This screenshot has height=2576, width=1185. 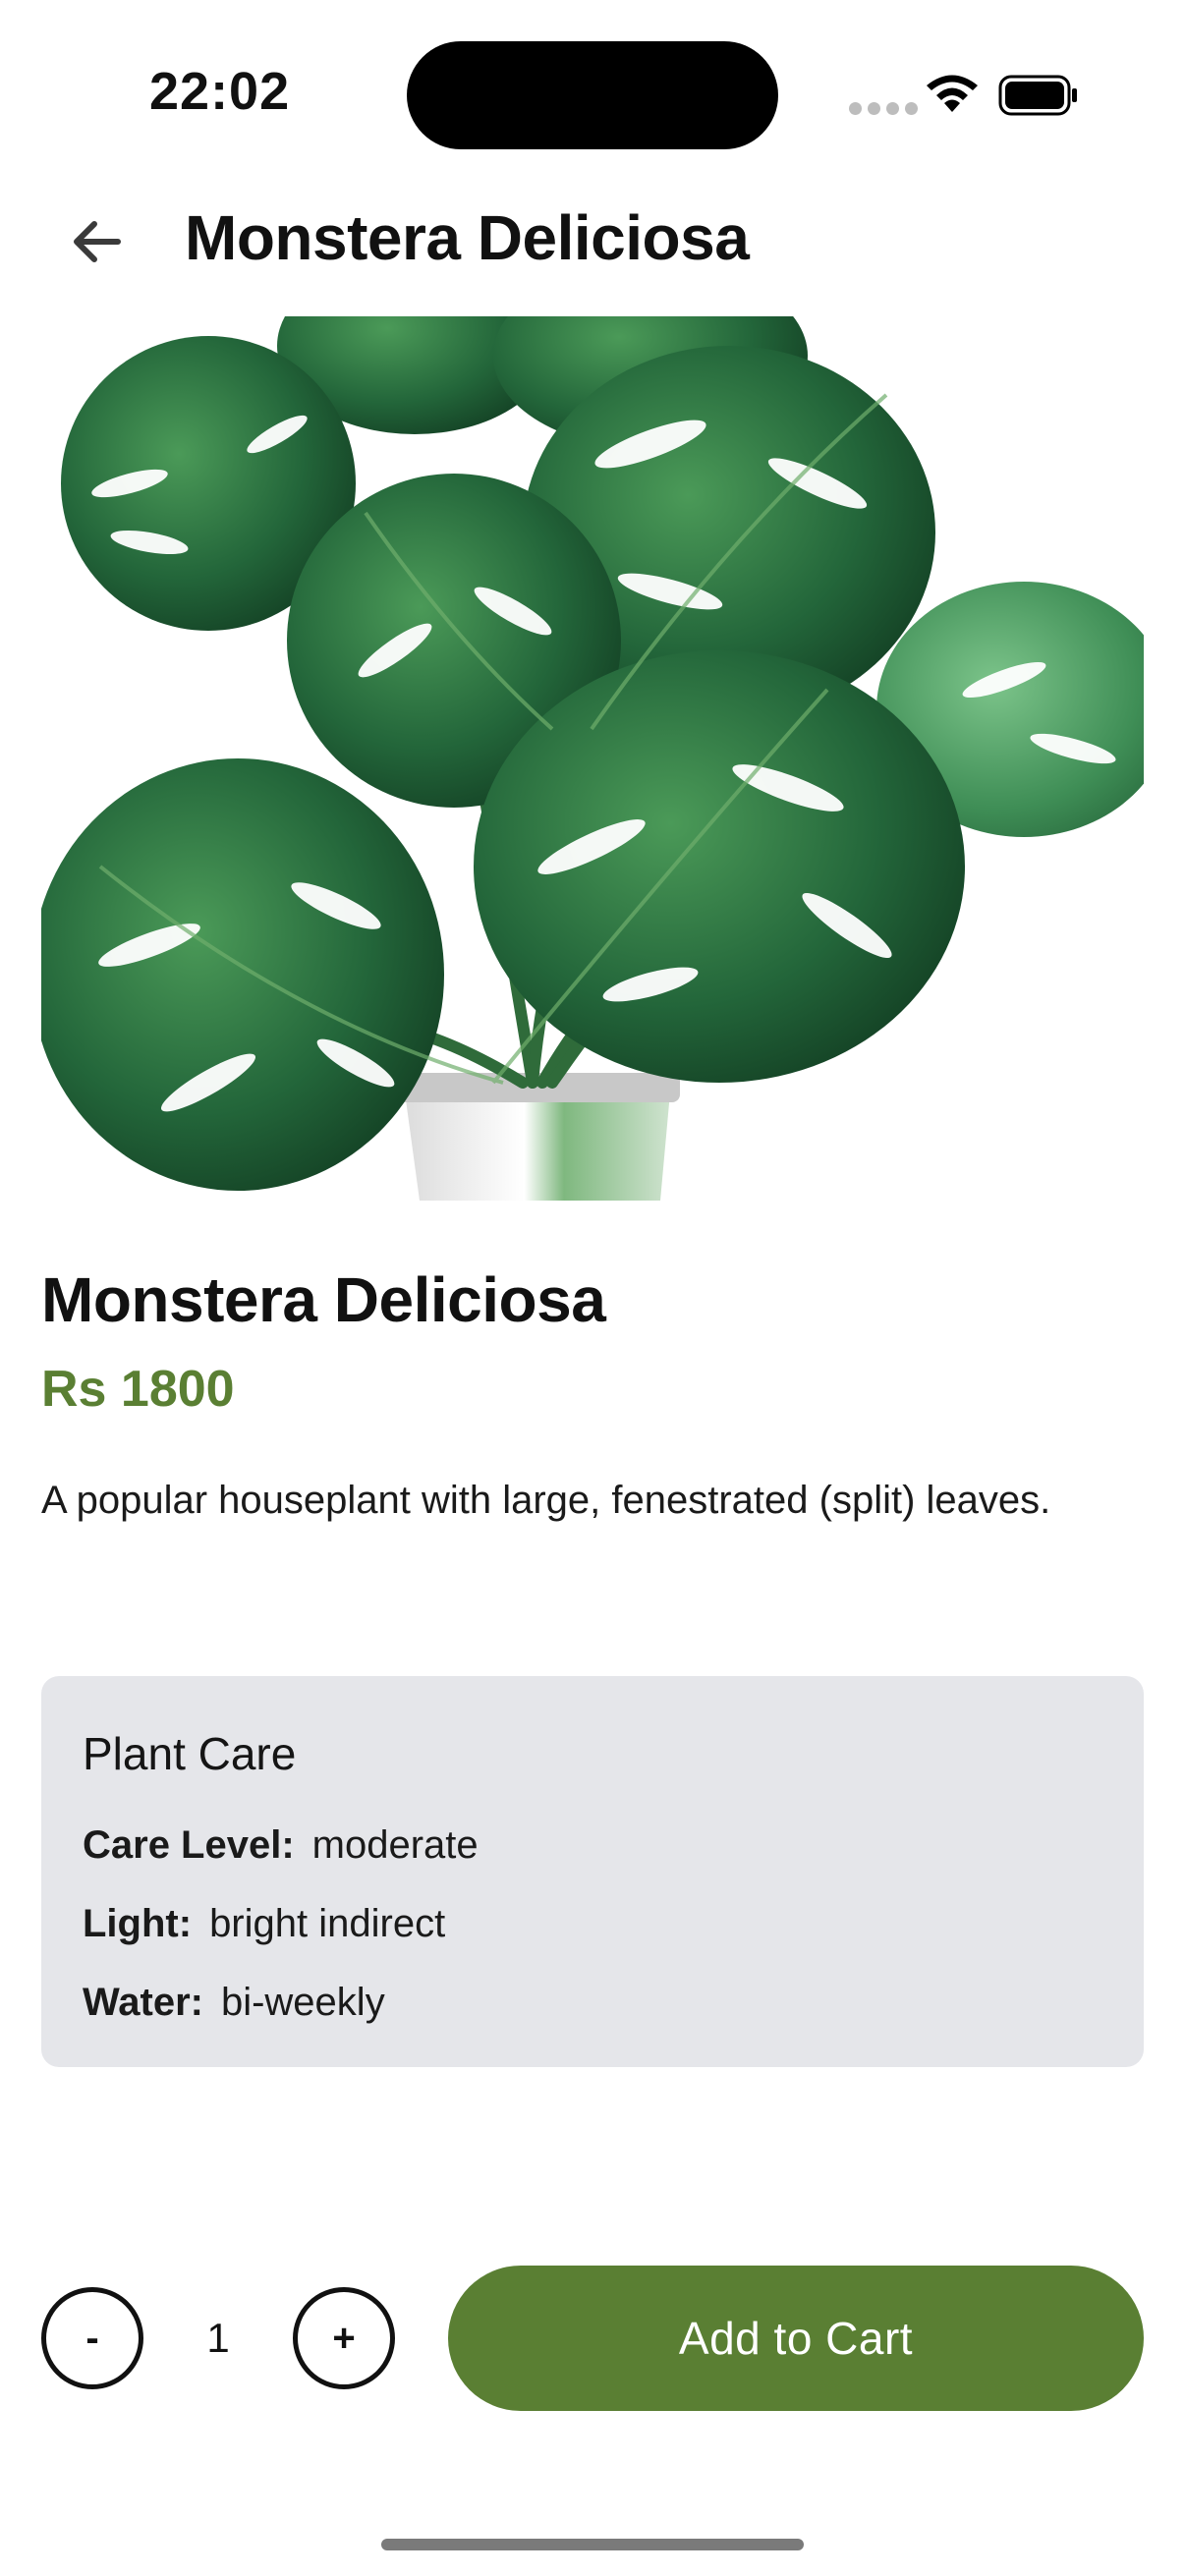 I want to click on page-title: Monstera Deliciosa, so click(x=468, y=237).